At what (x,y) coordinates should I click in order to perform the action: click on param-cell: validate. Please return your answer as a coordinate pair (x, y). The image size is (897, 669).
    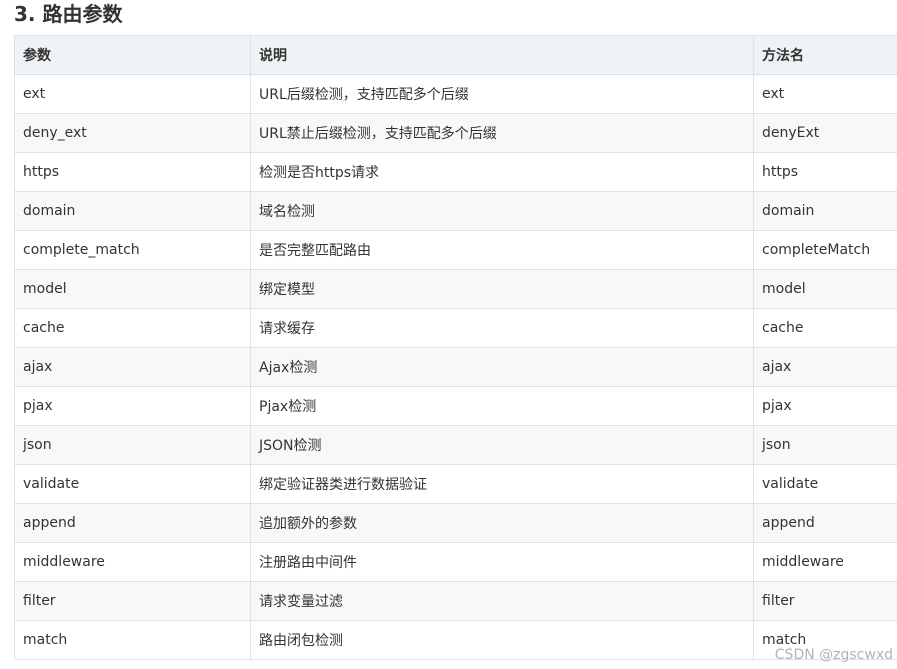
    Looking at the image, I should click on (132, 484).